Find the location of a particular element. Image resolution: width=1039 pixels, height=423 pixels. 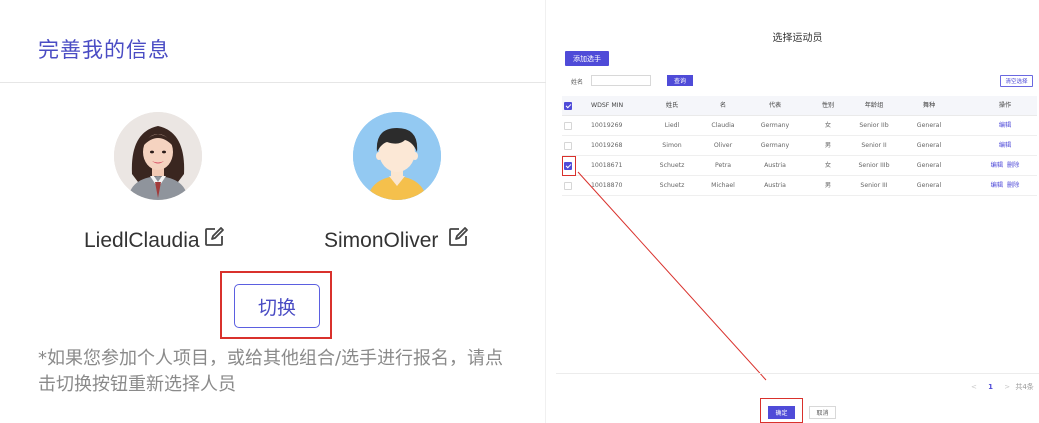

athlete-name: SimonOliver is located at coordinates (381, 240).